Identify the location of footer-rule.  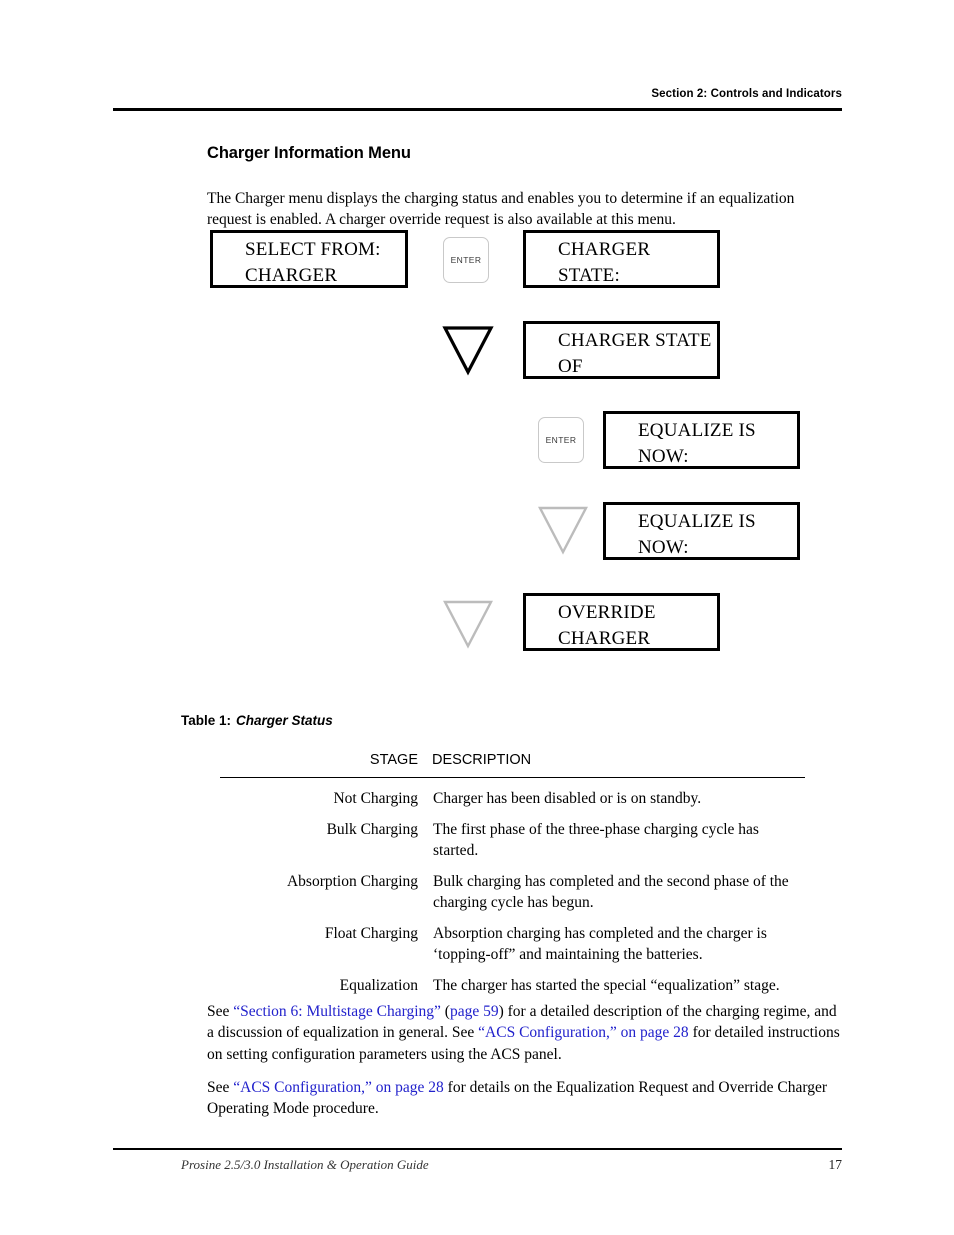
(477, 1149).